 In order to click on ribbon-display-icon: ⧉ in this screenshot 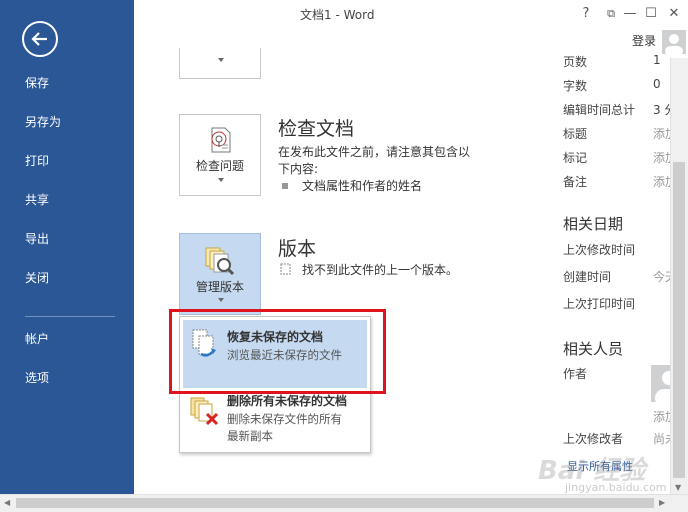, I will do `click(611, 14)`.